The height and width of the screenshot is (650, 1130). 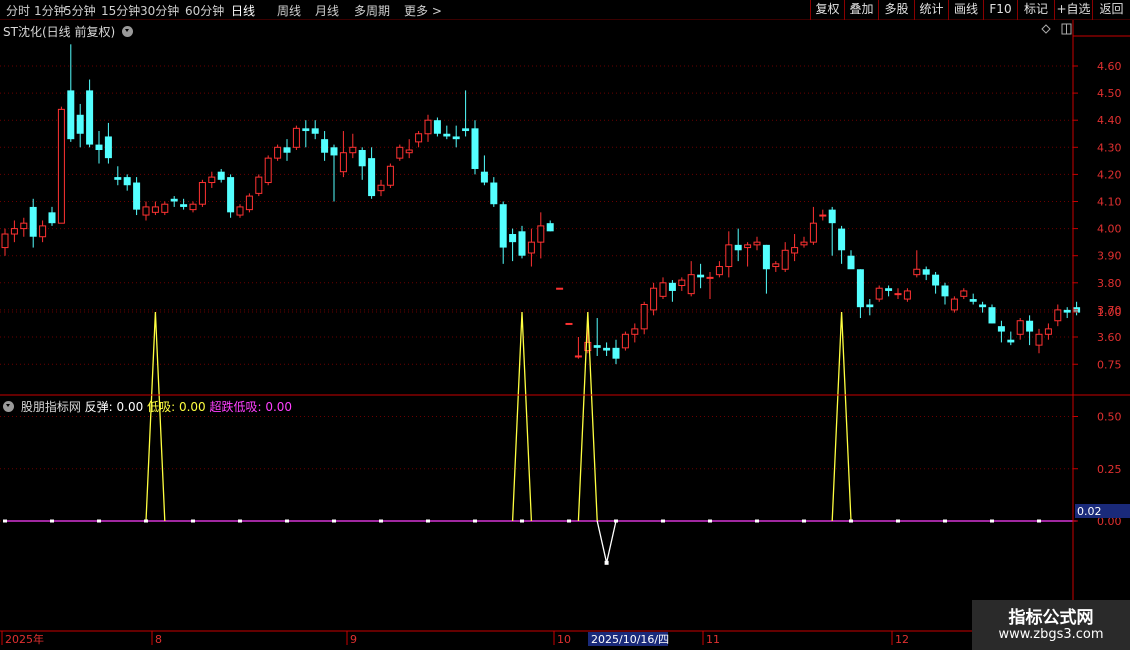 I want to click on price-tick-label: 4.20, so click(x=1109, y=174).